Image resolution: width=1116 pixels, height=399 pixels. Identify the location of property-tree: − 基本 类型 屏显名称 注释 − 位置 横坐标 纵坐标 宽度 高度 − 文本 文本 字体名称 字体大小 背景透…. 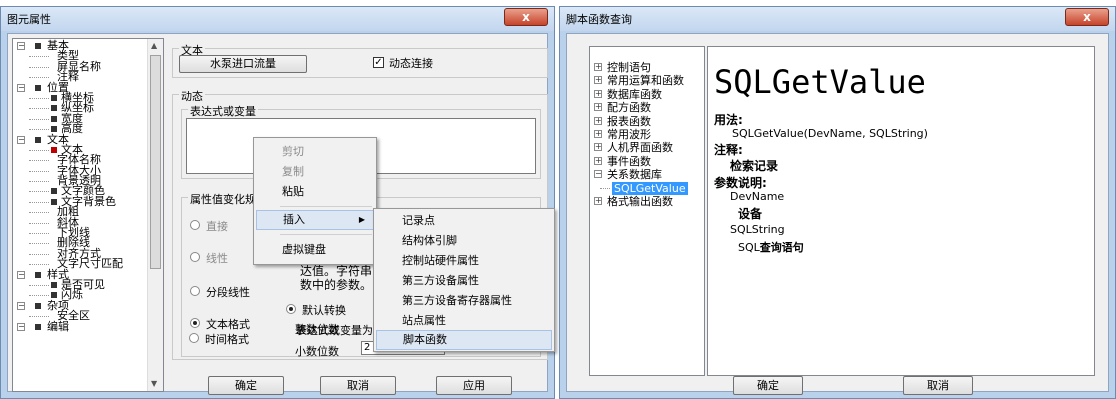
(88, 215).